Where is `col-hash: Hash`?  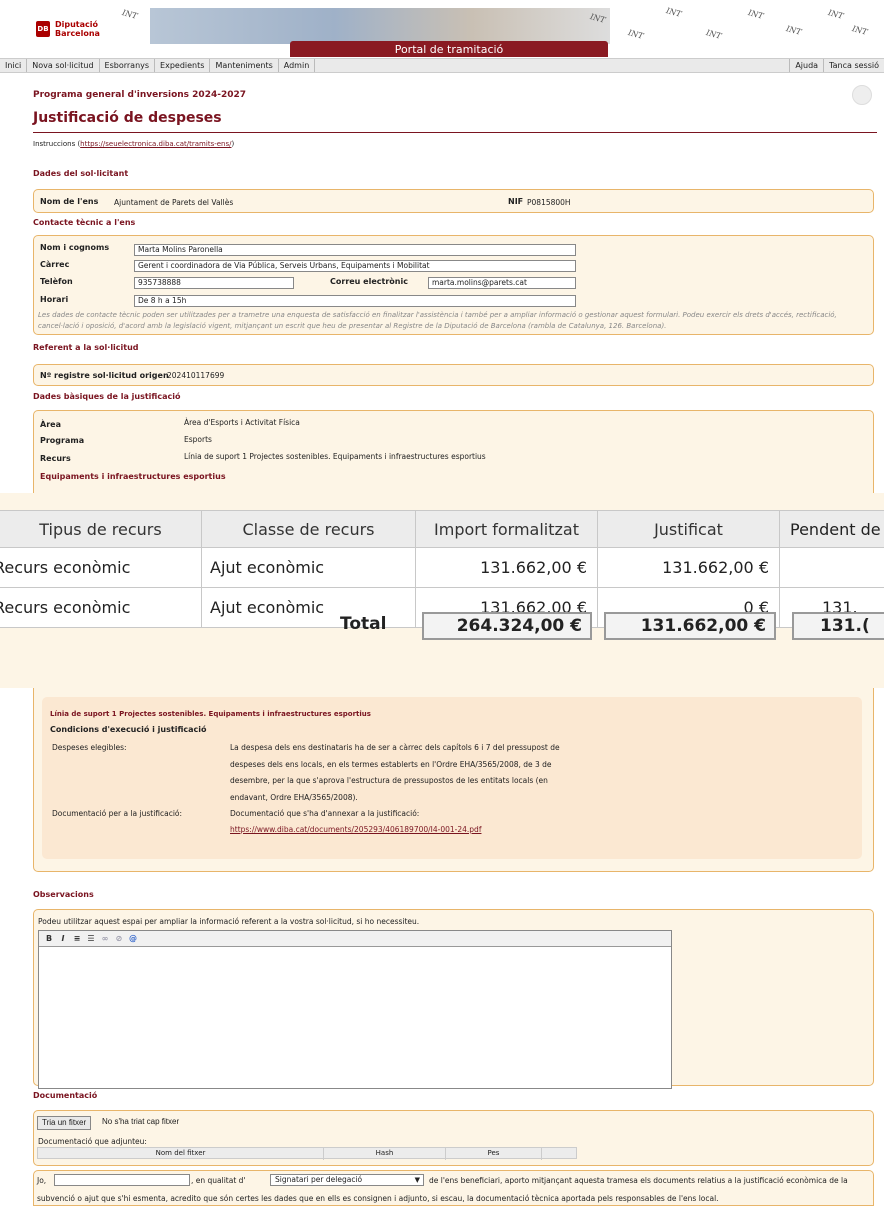
col-hash: Hash is located at coordinates (385, 1154).